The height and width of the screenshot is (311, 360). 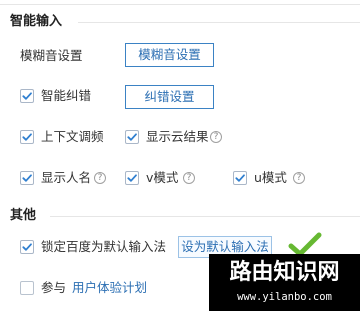 What do you see at coordinates (66, 95) in the screenshot?
I see `smart-correction-label: 智能纠错` at bounding box center [66, 95].